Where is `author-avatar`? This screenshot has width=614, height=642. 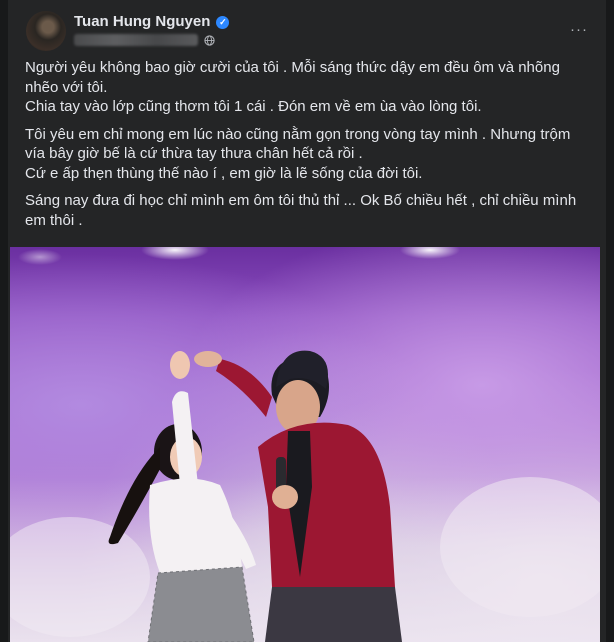
author-avatar is located at coordinates (46, 31).